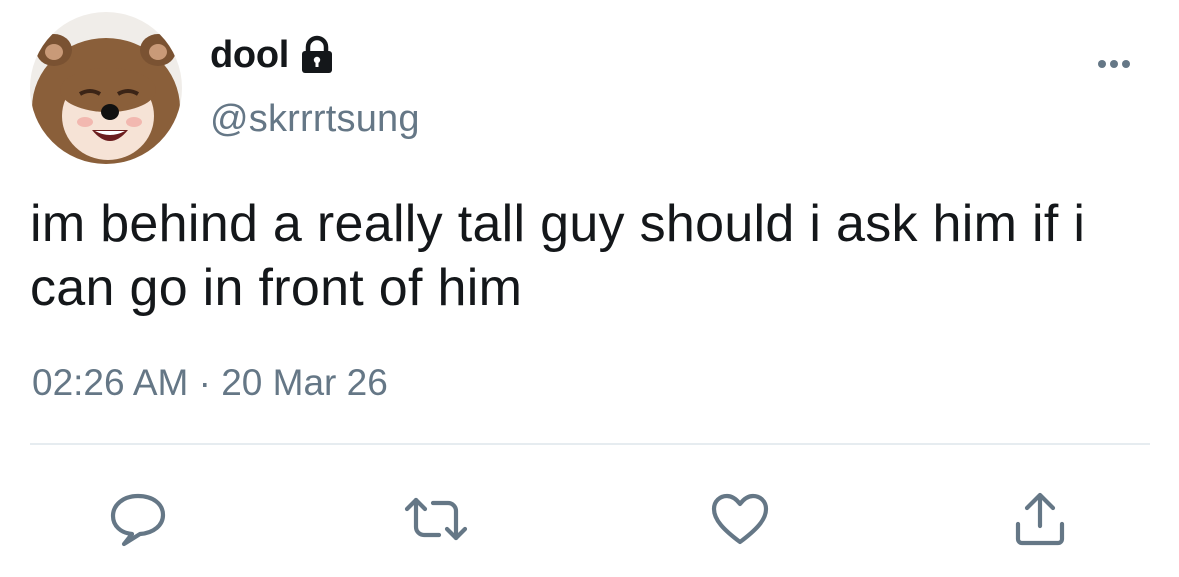 Image resolution: width=1179 pixels, height=577 pixels. I want to click on avatar, so click(106, 88).